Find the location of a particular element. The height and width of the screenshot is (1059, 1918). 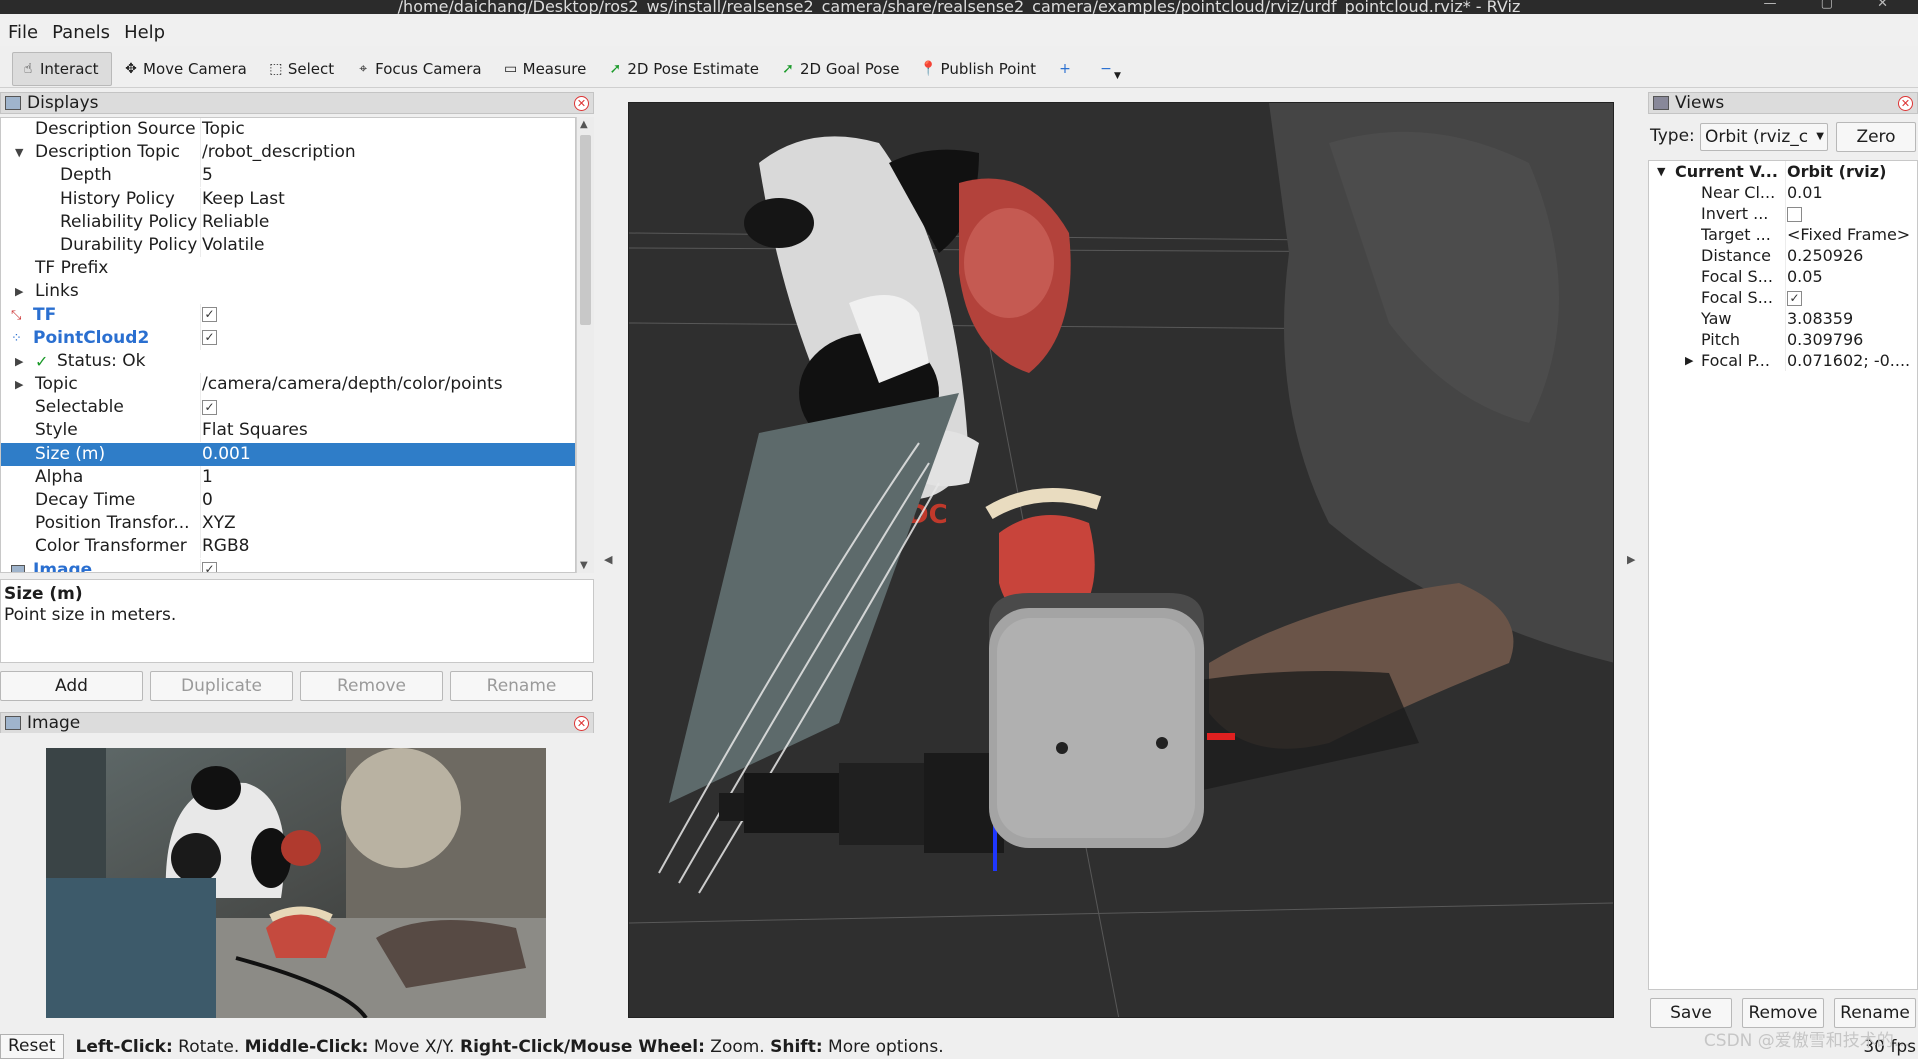

measure-tool-button: ▭ Measure is located at coordinates (546, 69).